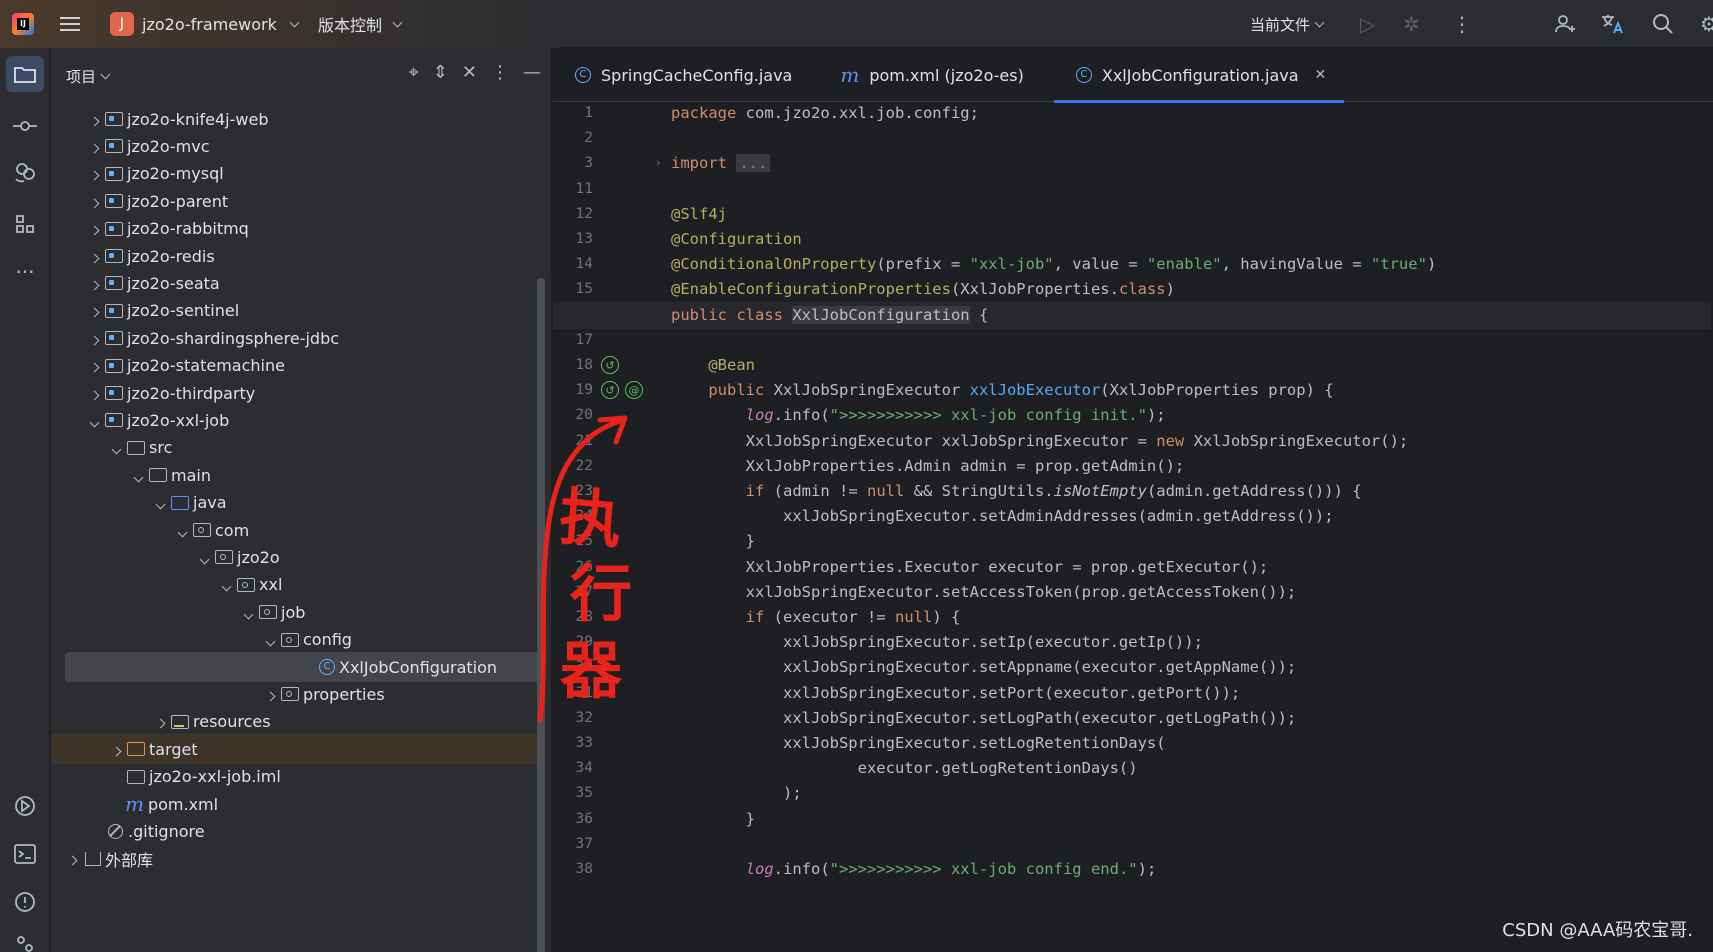  Describe the element at coordinates (414, 72) in the screenshot. I see `locate-icon: ⌖` at that location.